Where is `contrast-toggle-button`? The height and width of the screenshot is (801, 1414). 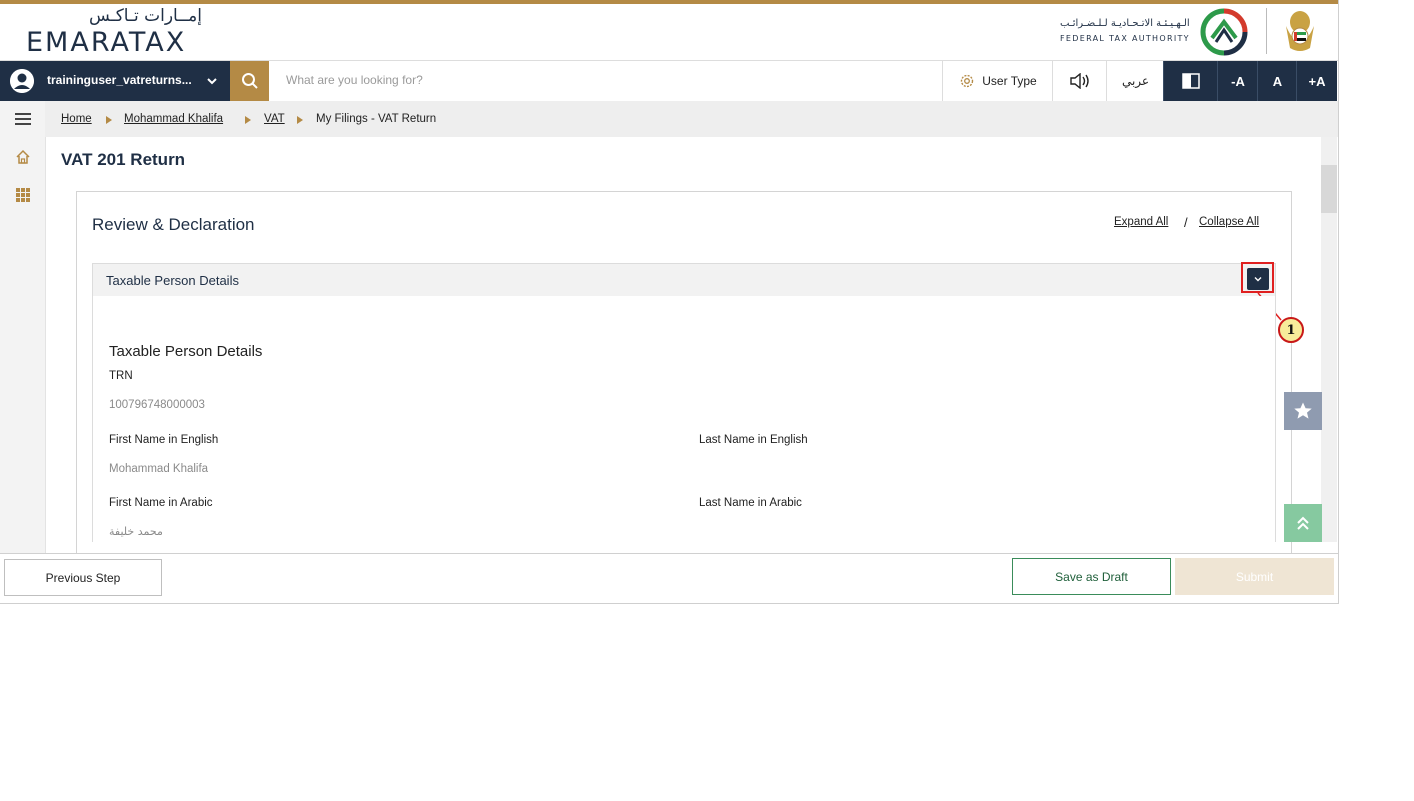
contrast-toggle-button is located at coordinates (1190, 81).